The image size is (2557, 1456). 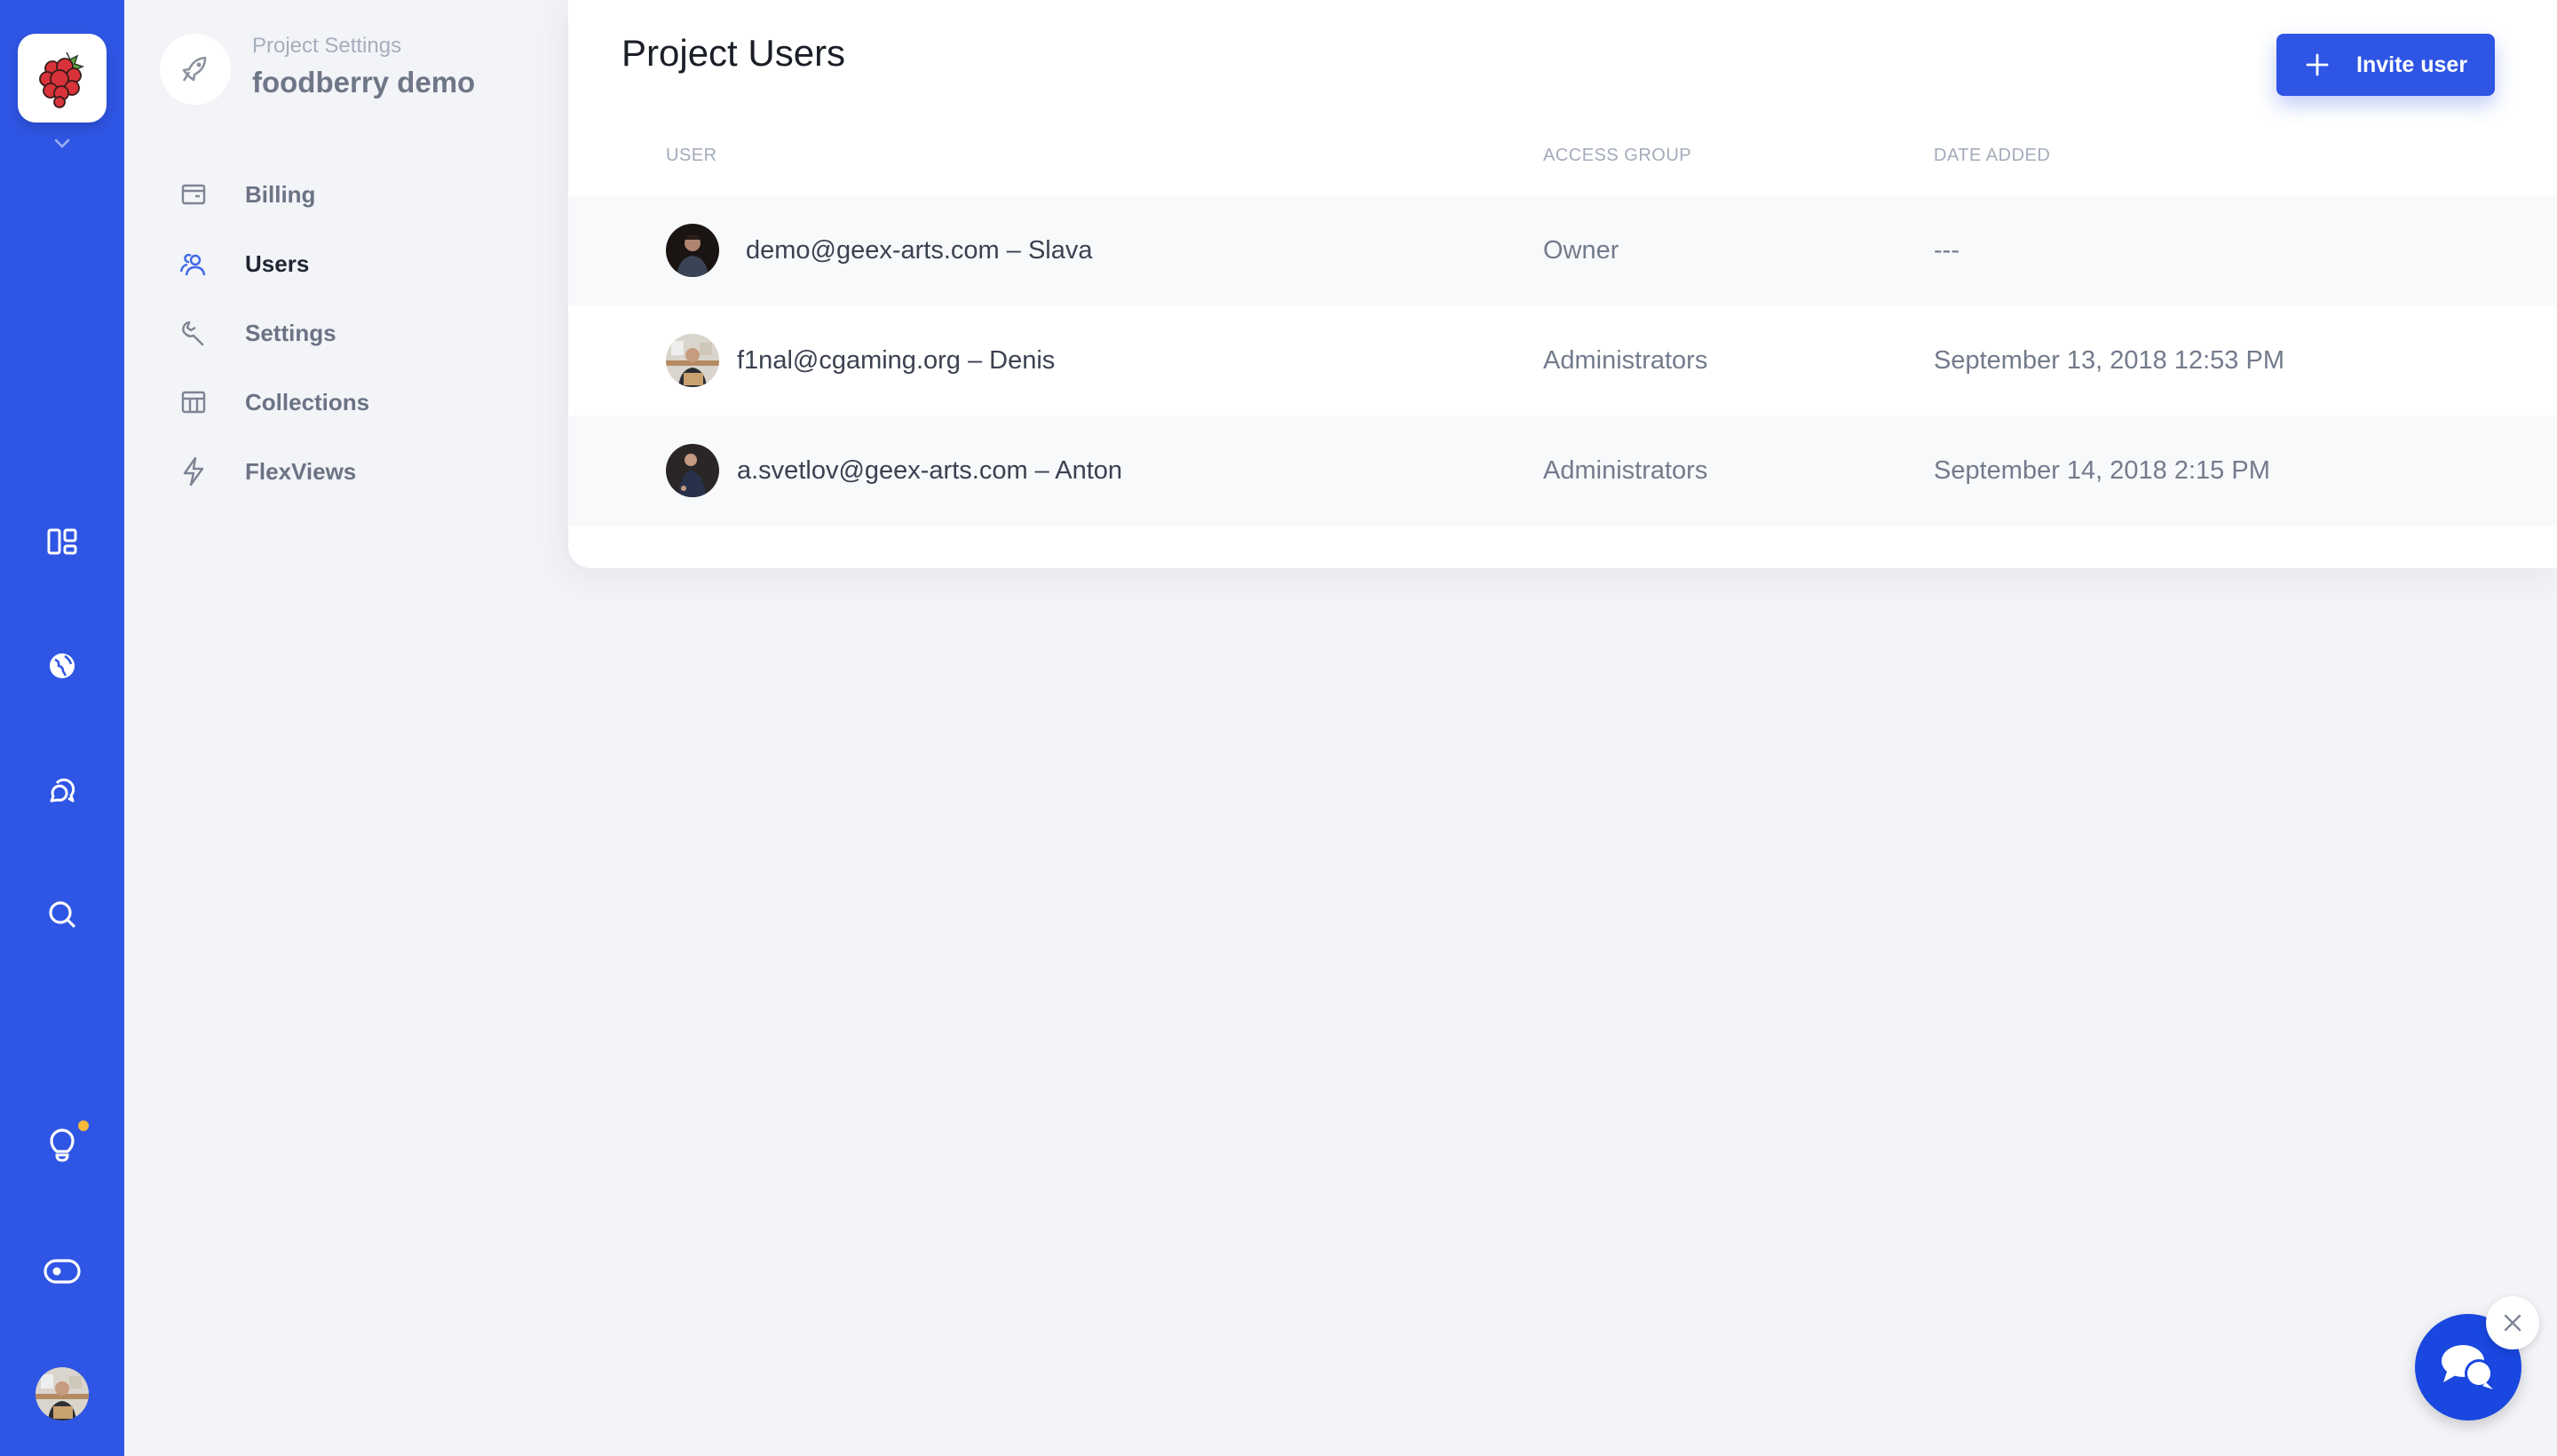 What do you see at coordinates (930, 470) in the screenshot?
I see `user-email: a.svetlov@geex-arts.com – Anton` at bounding box center [930, 470].